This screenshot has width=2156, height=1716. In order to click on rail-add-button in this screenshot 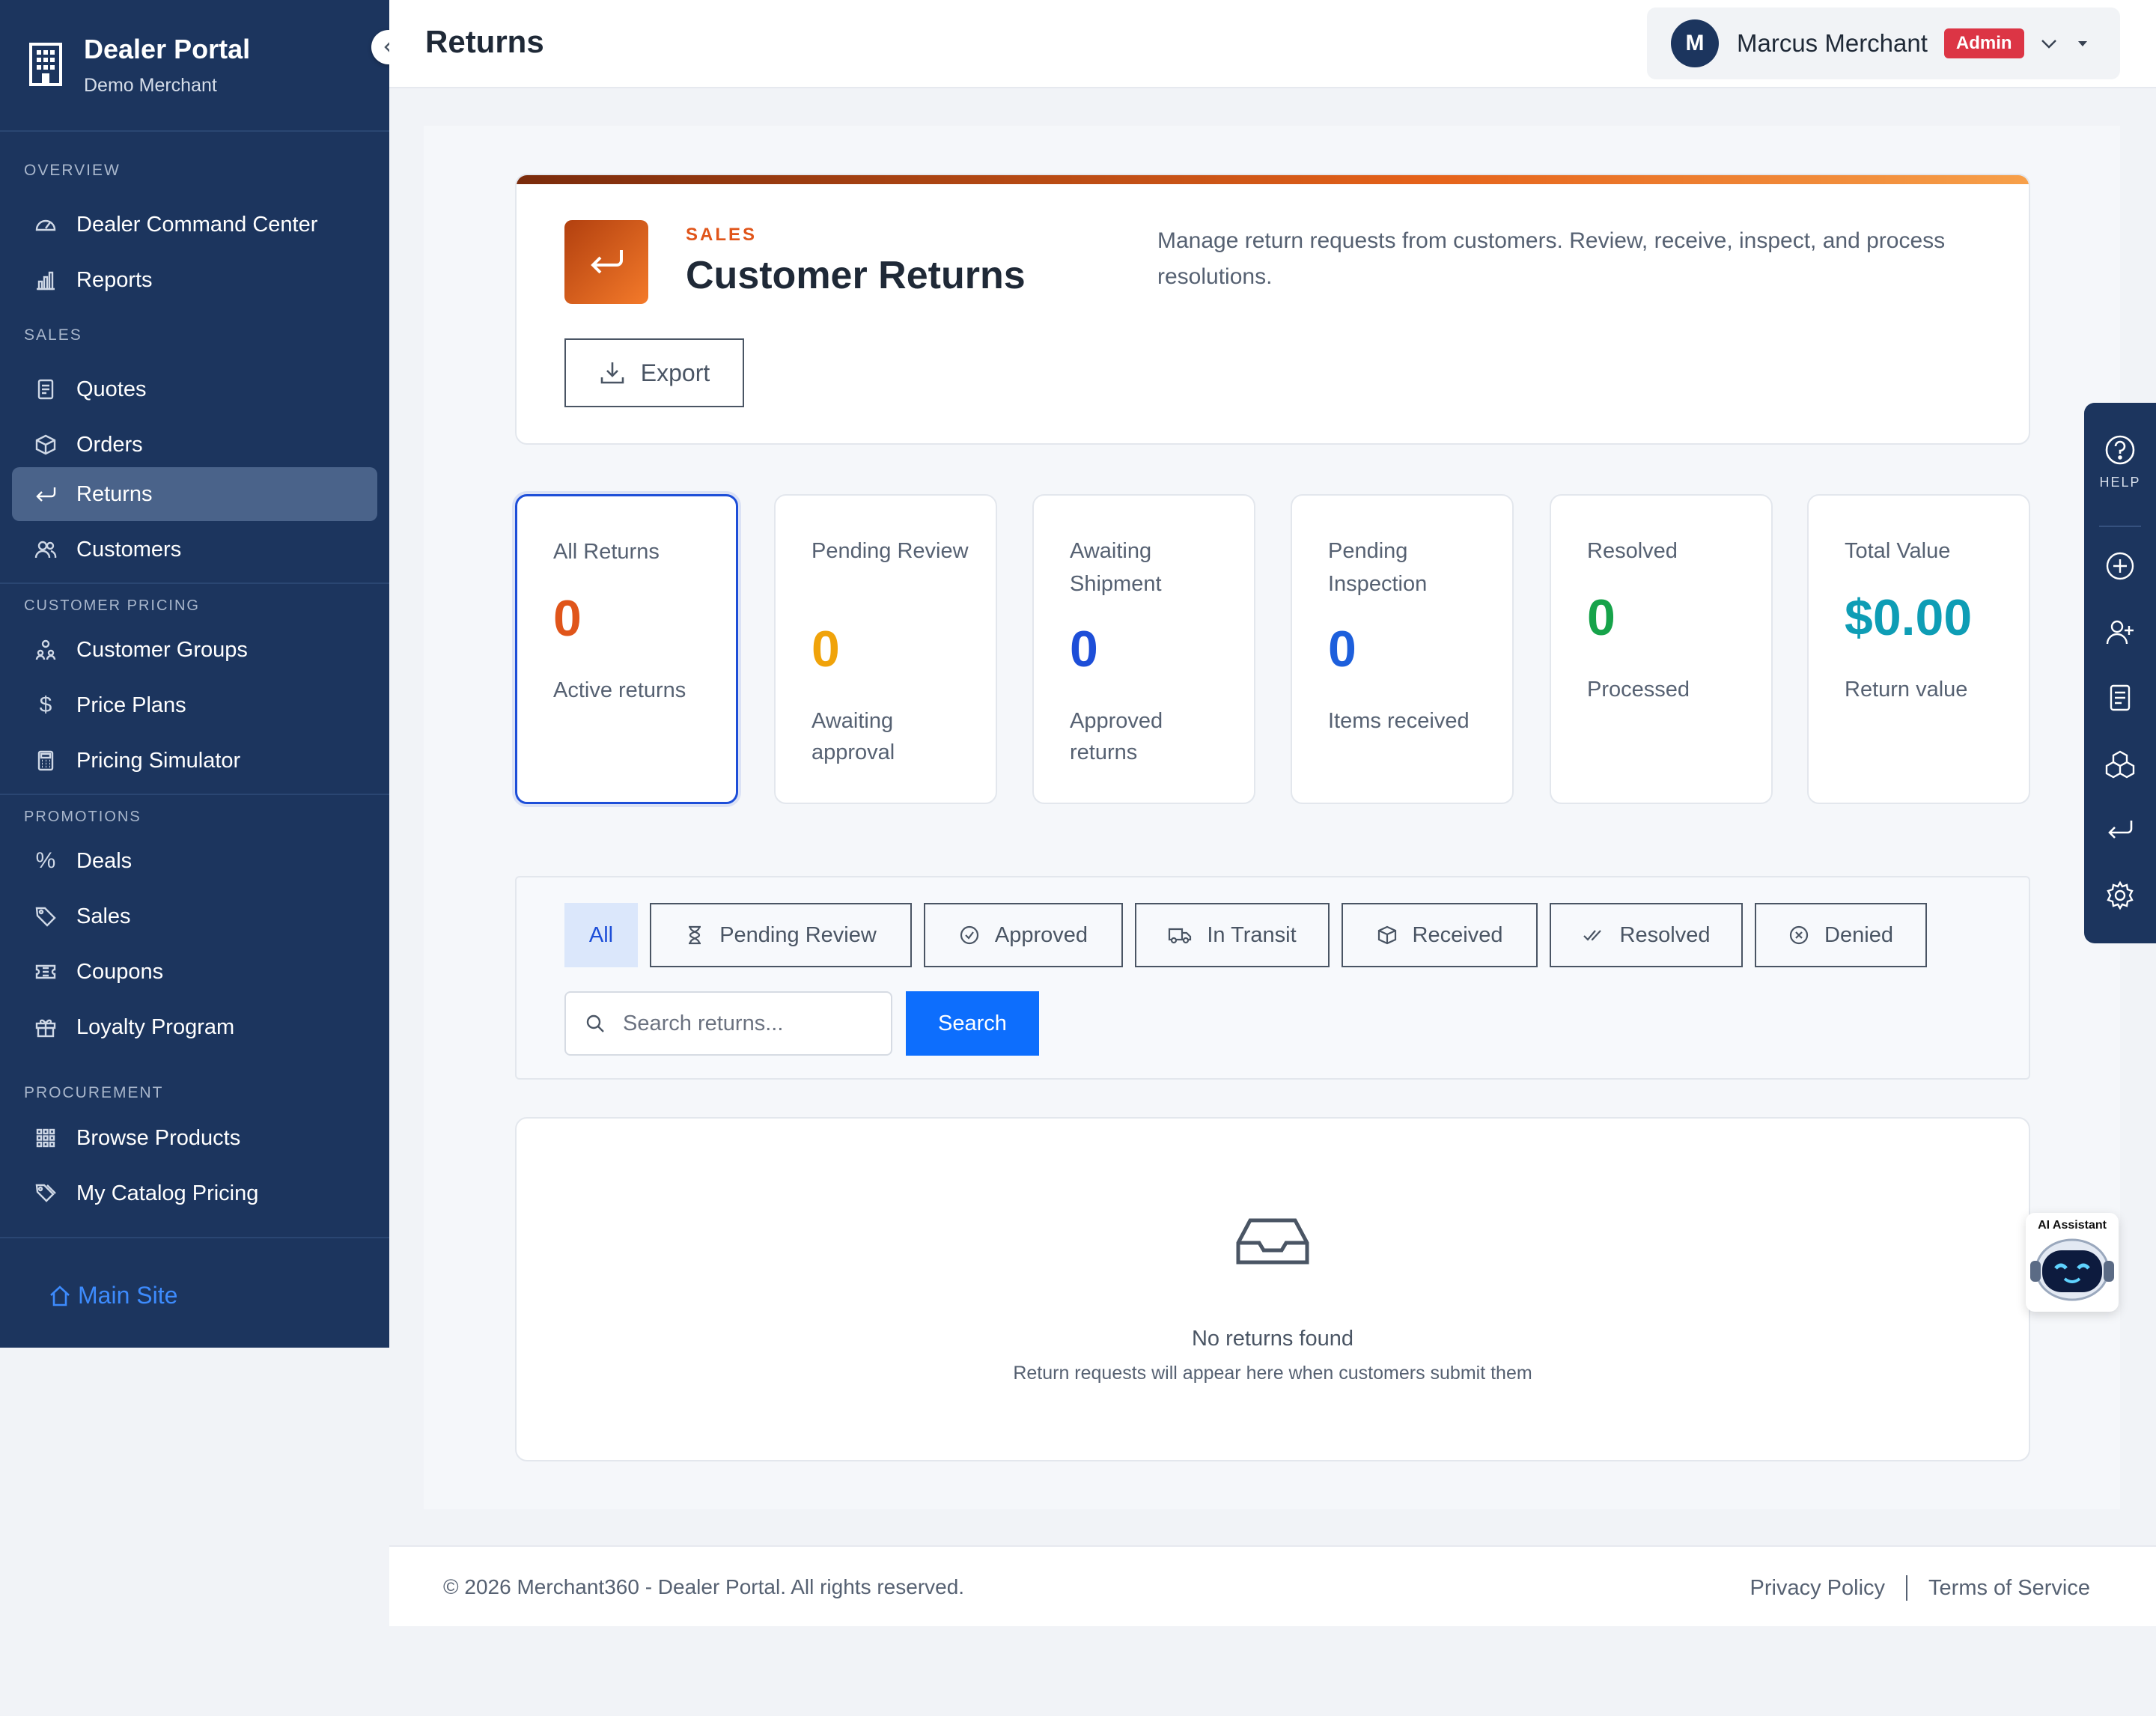, I will do `click(2120, 566)`.